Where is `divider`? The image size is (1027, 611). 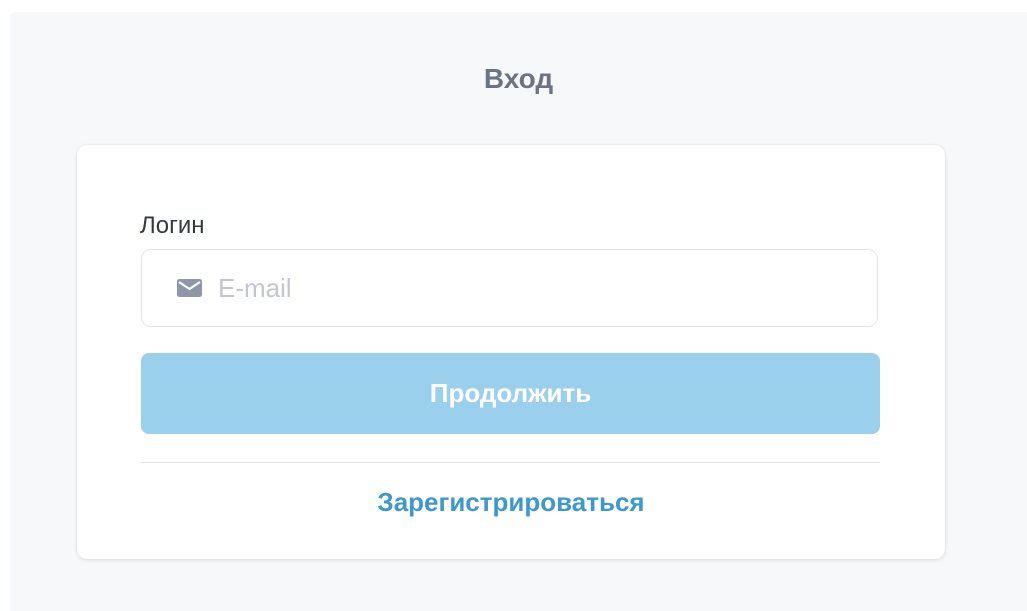
divider is located at coordinates (510, 462).